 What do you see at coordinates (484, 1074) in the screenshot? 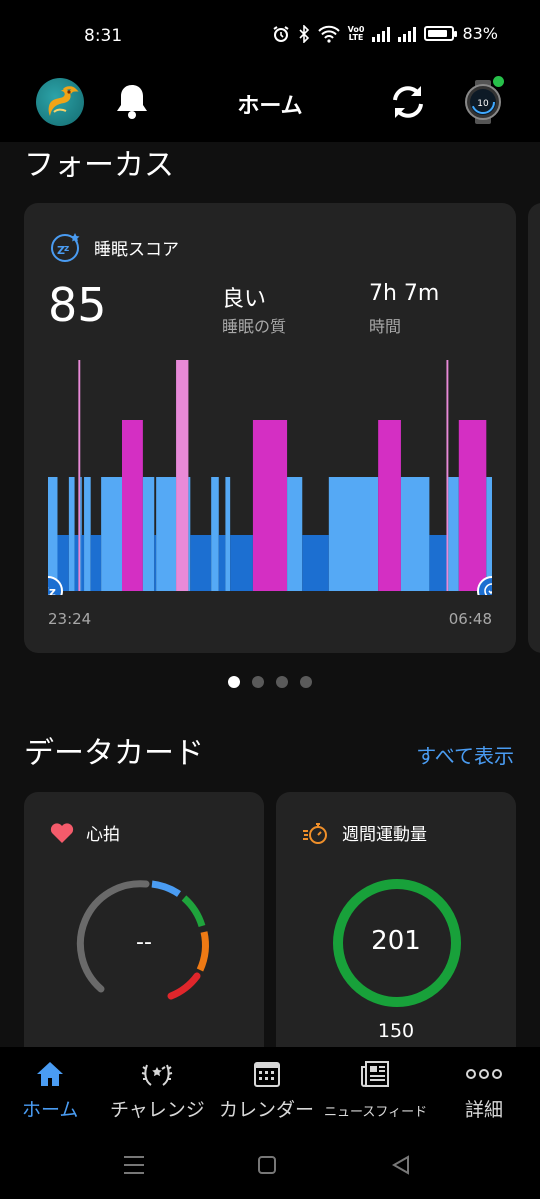
I see `more-icon` at bounding box center [484, 1074].